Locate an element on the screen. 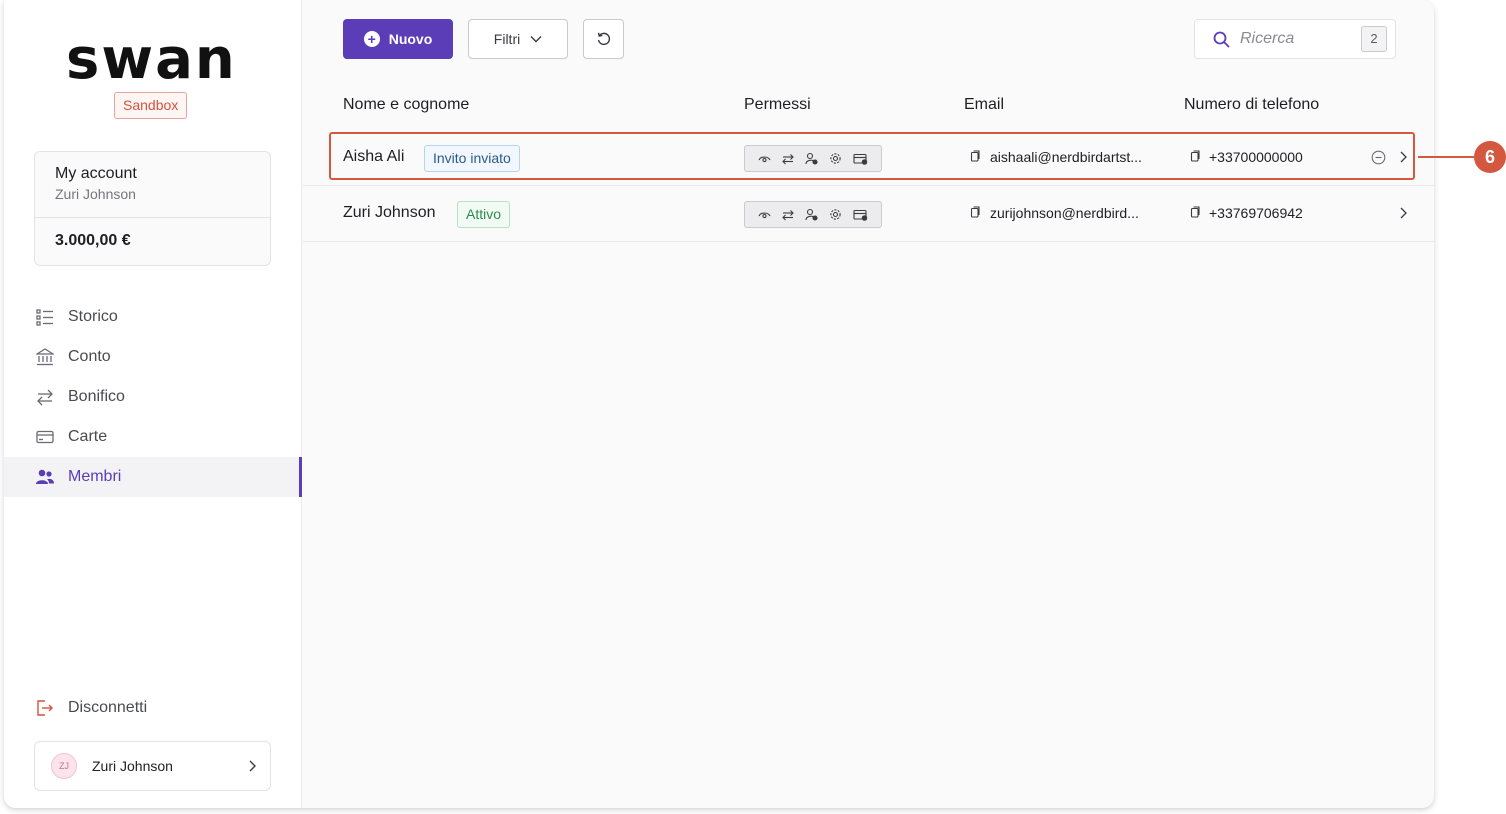 This screenshot has height=814, width=1506. chevron-down-icon is located at coordinates (536, 39).